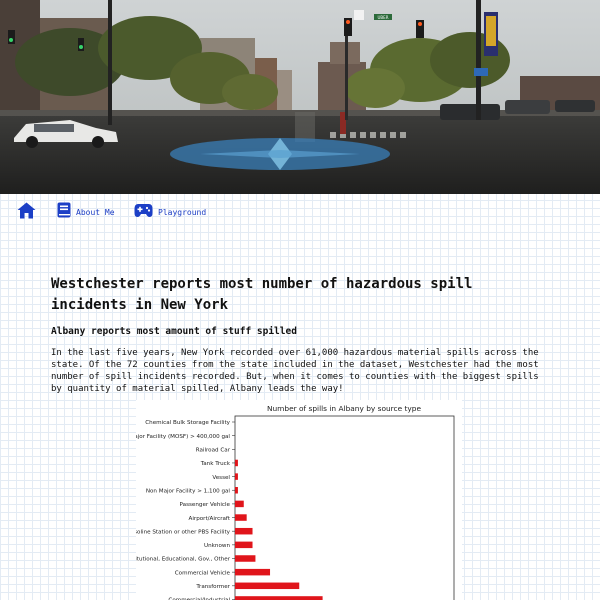  What do you see at coordinates (213, 451) in the screenshot?
I see `y-tick-label: Railroad Car` at bounding box center [213, 451].